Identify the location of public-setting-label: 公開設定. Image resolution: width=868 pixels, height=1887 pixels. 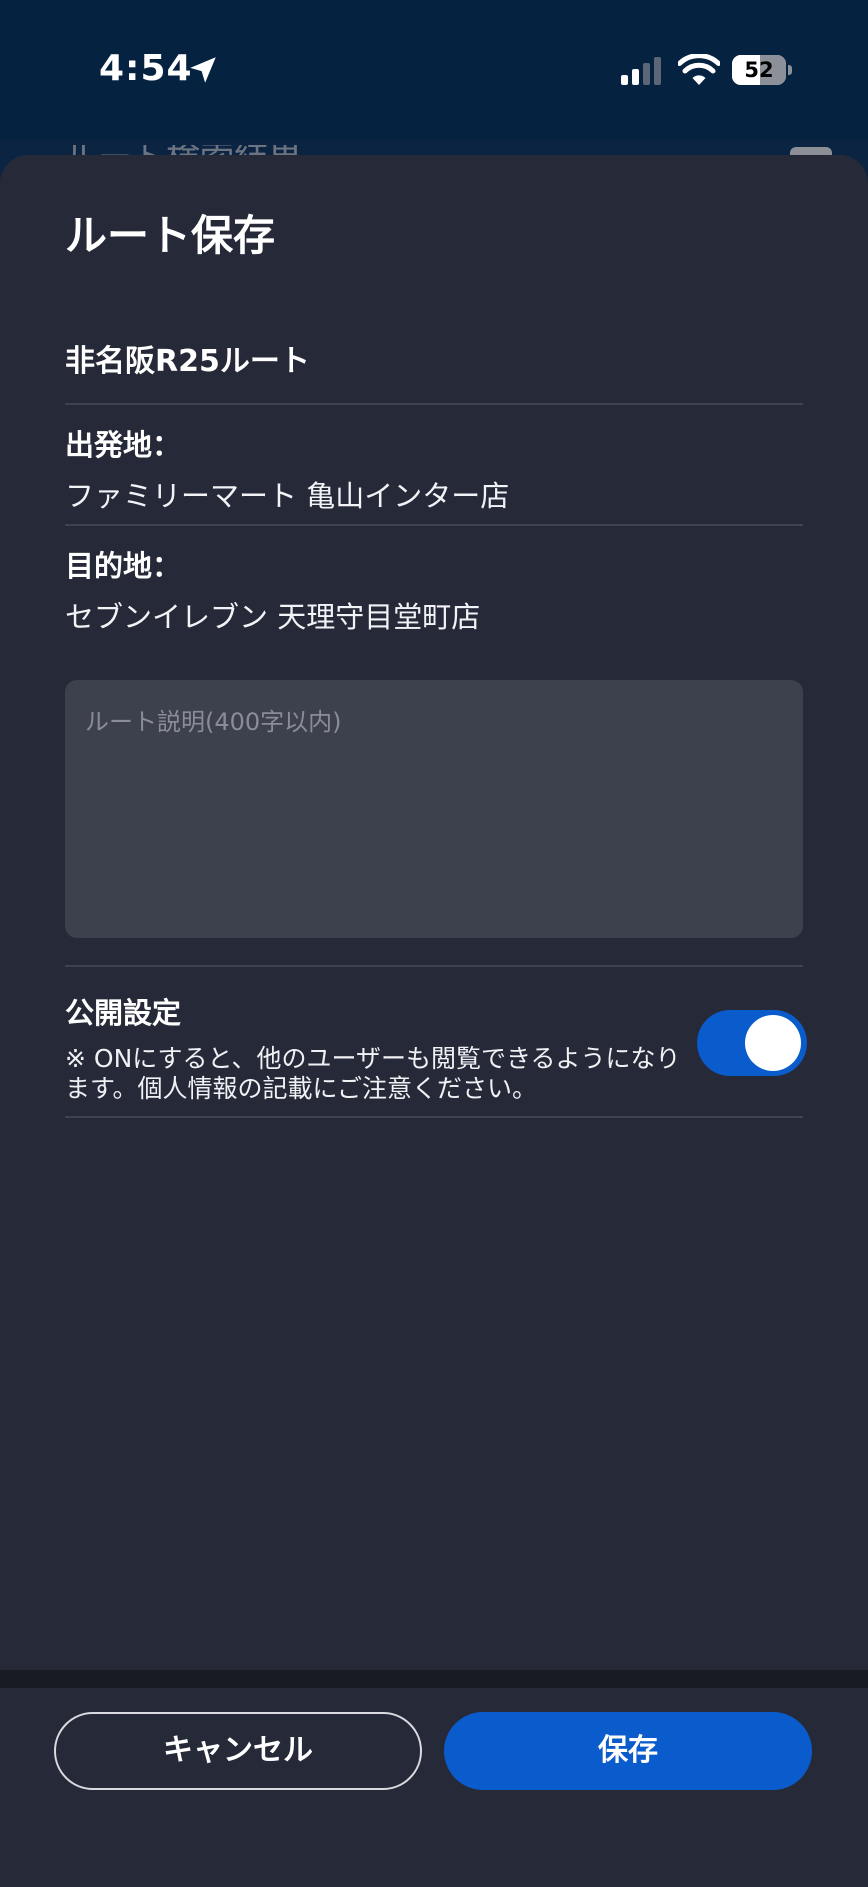
(123, 1013).